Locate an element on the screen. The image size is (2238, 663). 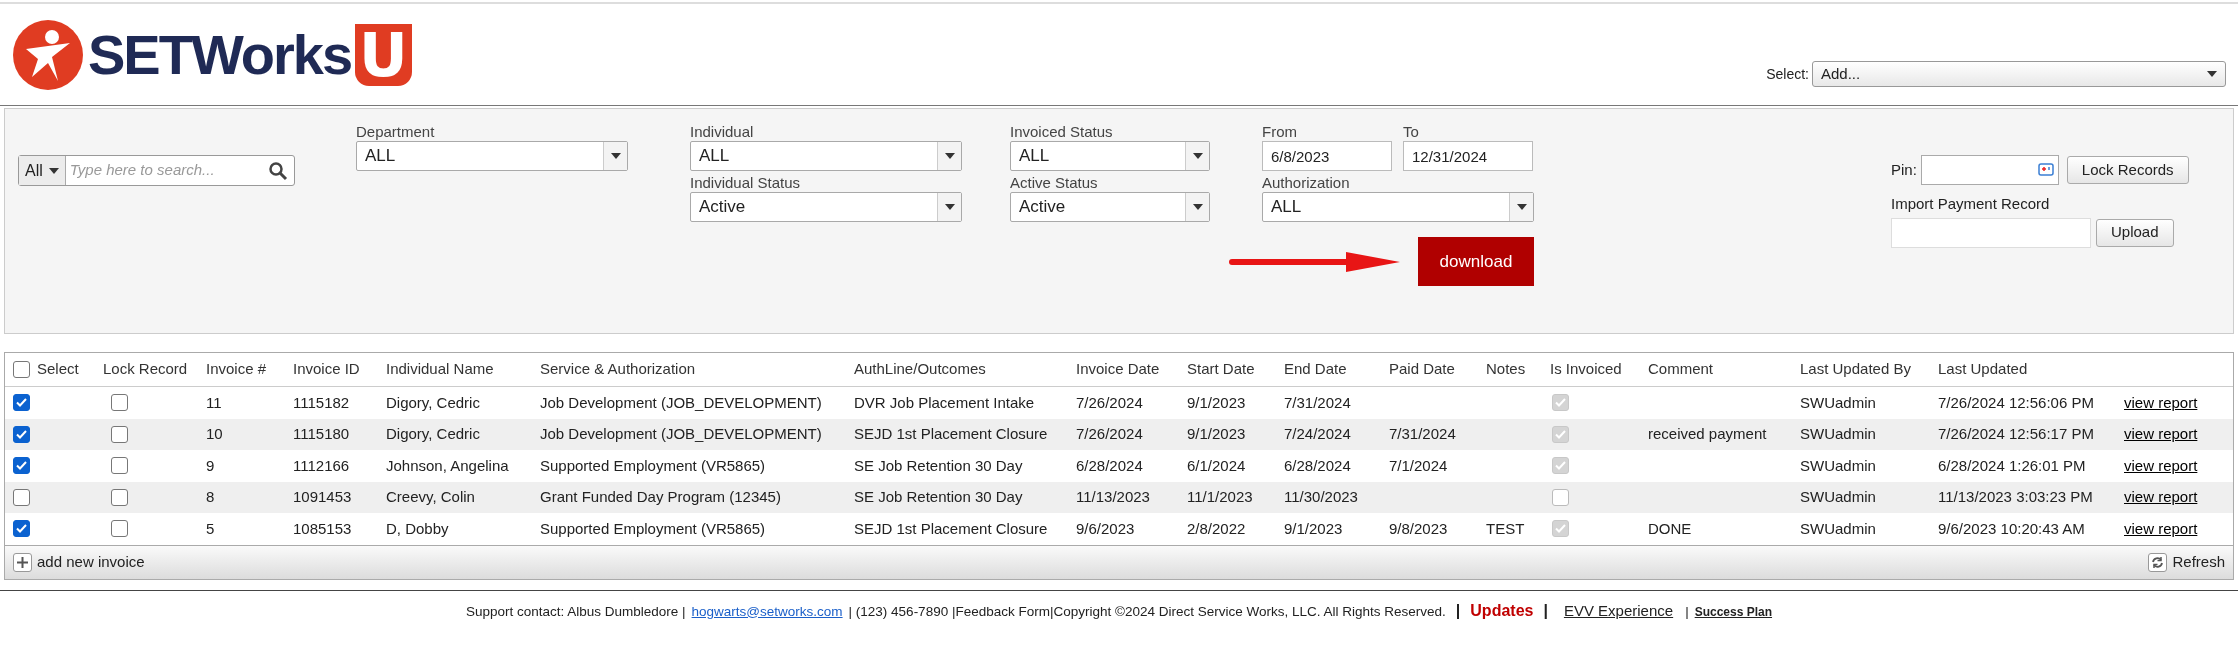
email-link: hogwarts@setworks.com is located at coordinates (767, 611).